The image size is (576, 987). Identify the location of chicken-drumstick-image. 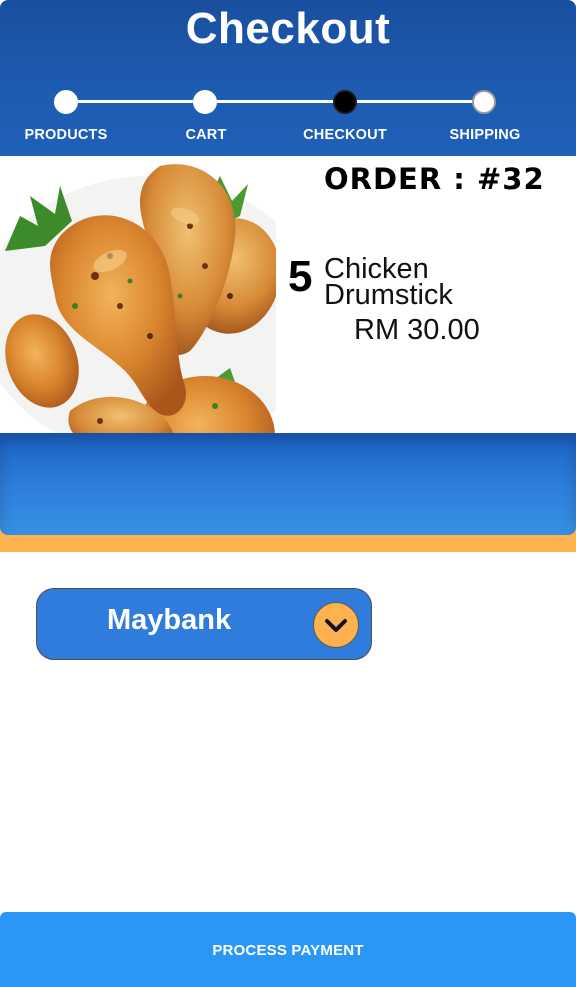
(138, 294).